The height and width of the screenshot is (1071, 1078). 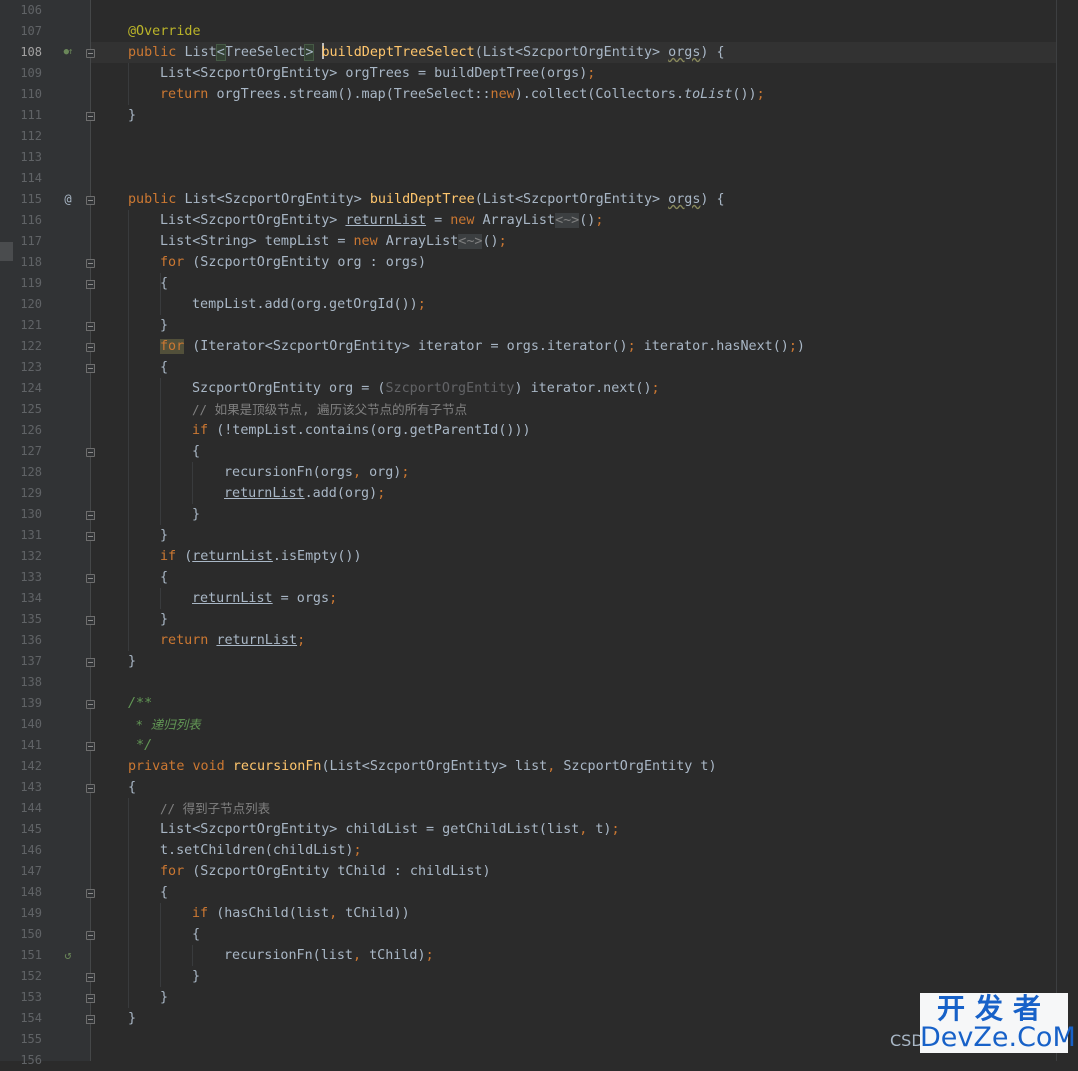 I want to click on line-number: 110, so click(x=27, y=94).